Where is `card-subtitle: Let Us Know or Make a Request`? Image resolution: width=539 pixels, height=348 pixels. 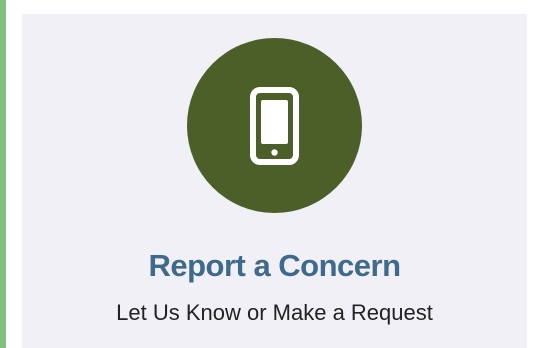
card-subtitle: Let Us Know or Make a Request is located at coordinates (274, 312).